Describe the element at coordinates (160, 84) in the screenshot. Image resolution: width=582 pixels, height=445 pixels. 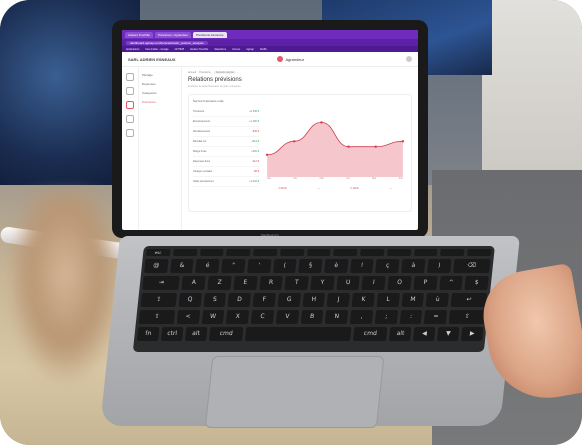
I see `side-menu-item: Dépenses` at that location.